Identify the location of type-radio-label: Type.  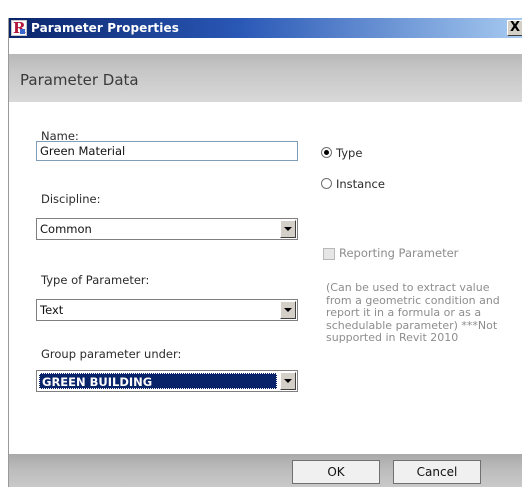
(349, 153).